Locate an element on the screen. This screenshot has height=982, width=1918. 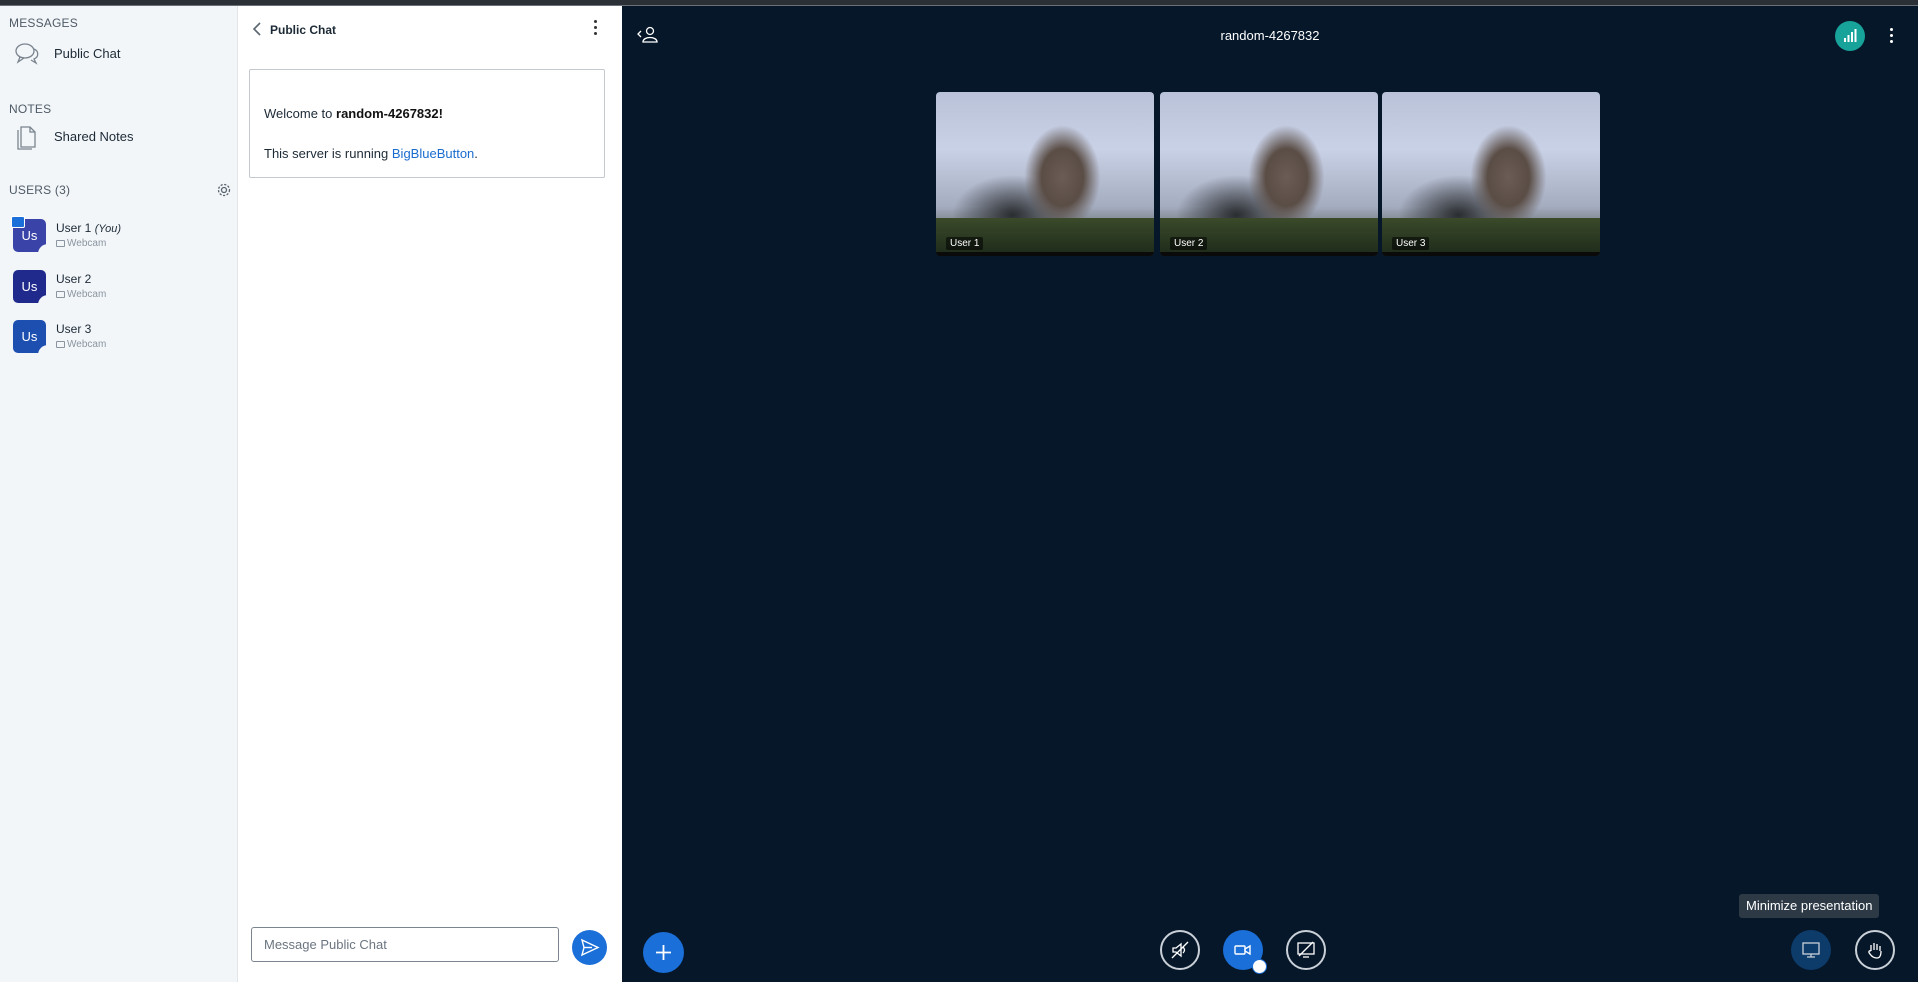
user-name: User 3 is located at coordinates (74, 329).